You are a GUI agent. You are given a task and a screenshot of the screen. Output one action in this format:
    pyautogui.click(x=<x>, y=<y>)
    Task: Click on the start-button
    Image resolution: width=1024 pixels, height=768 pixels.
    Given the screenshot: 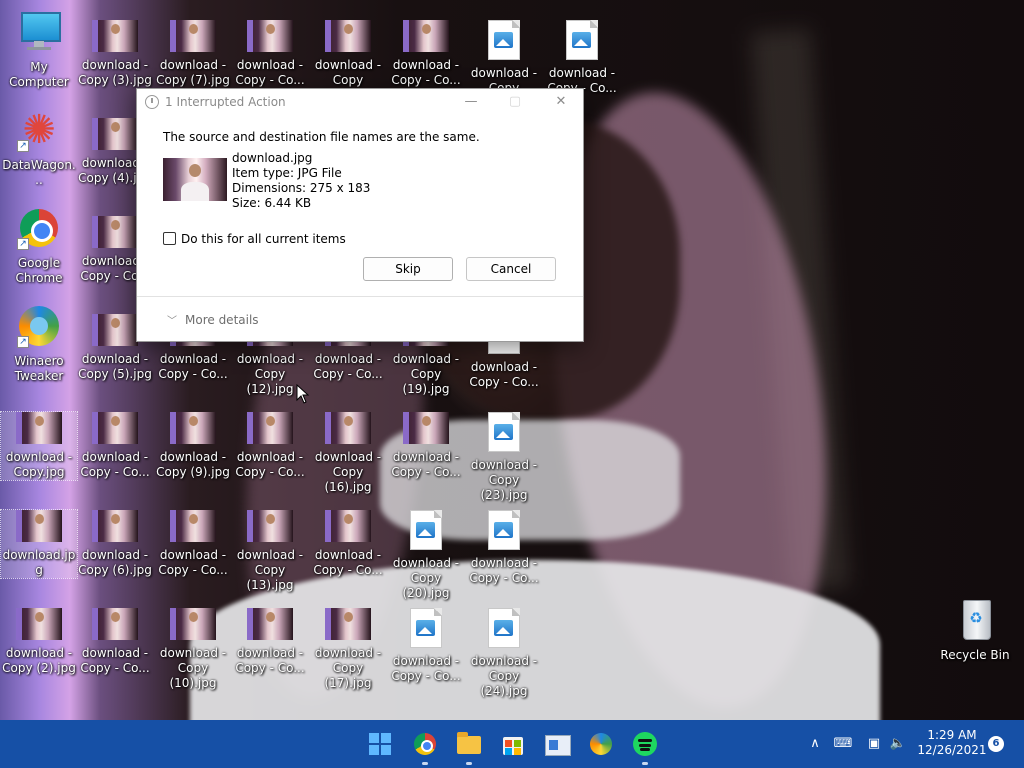 What is the action you would take?
    pyautogui.click(x=380, y=744)
    